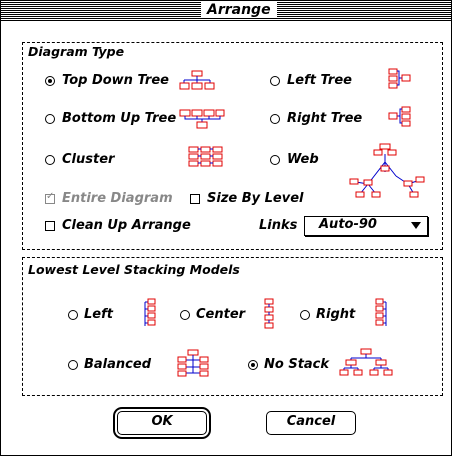  Describe the element at coordinates (319, 80) in the screenshot. I see `option-label: Left Tree` at that location.